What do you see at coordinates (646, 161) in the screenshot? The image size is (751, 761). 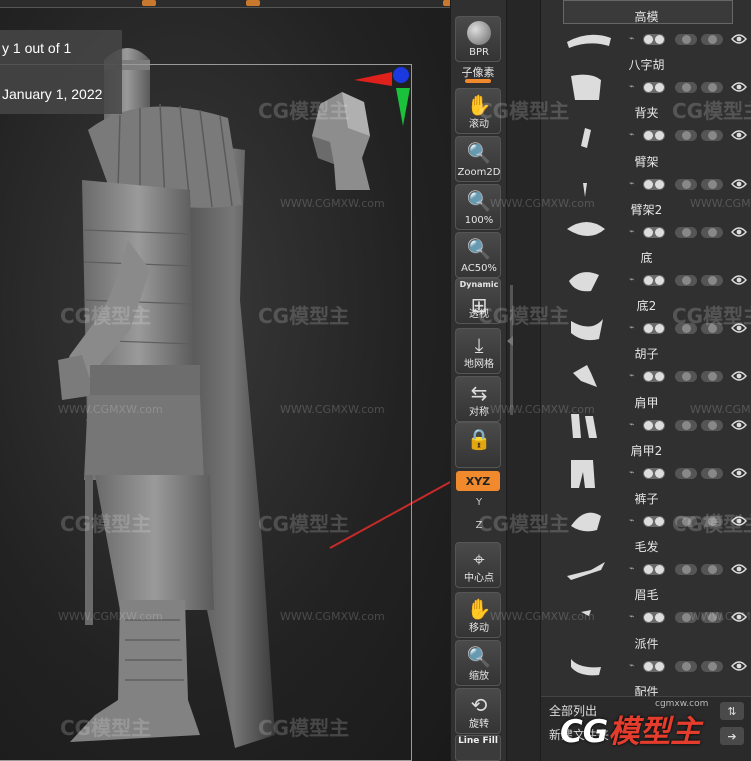 I see `subtool-name: 臂架` at bounding box center [646, 161].